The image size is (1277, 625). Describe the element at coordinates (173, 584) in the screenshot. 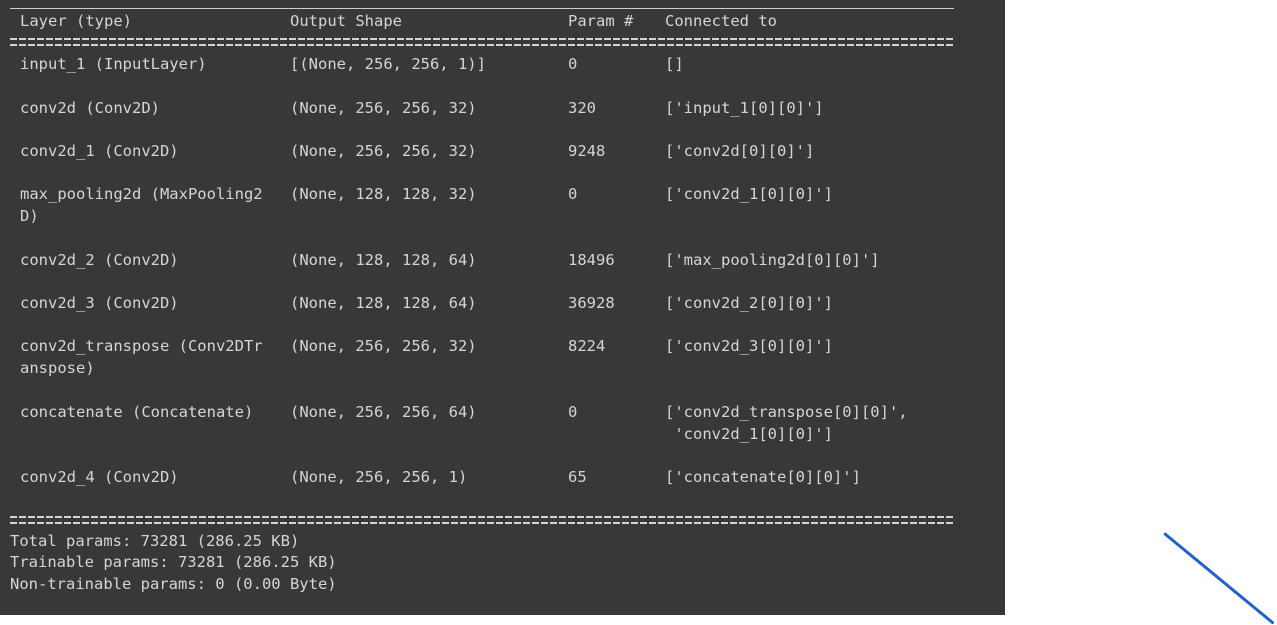

I see `non-trainable-params: Non-trainable params: 0 (0.00 Byte)` at that location.